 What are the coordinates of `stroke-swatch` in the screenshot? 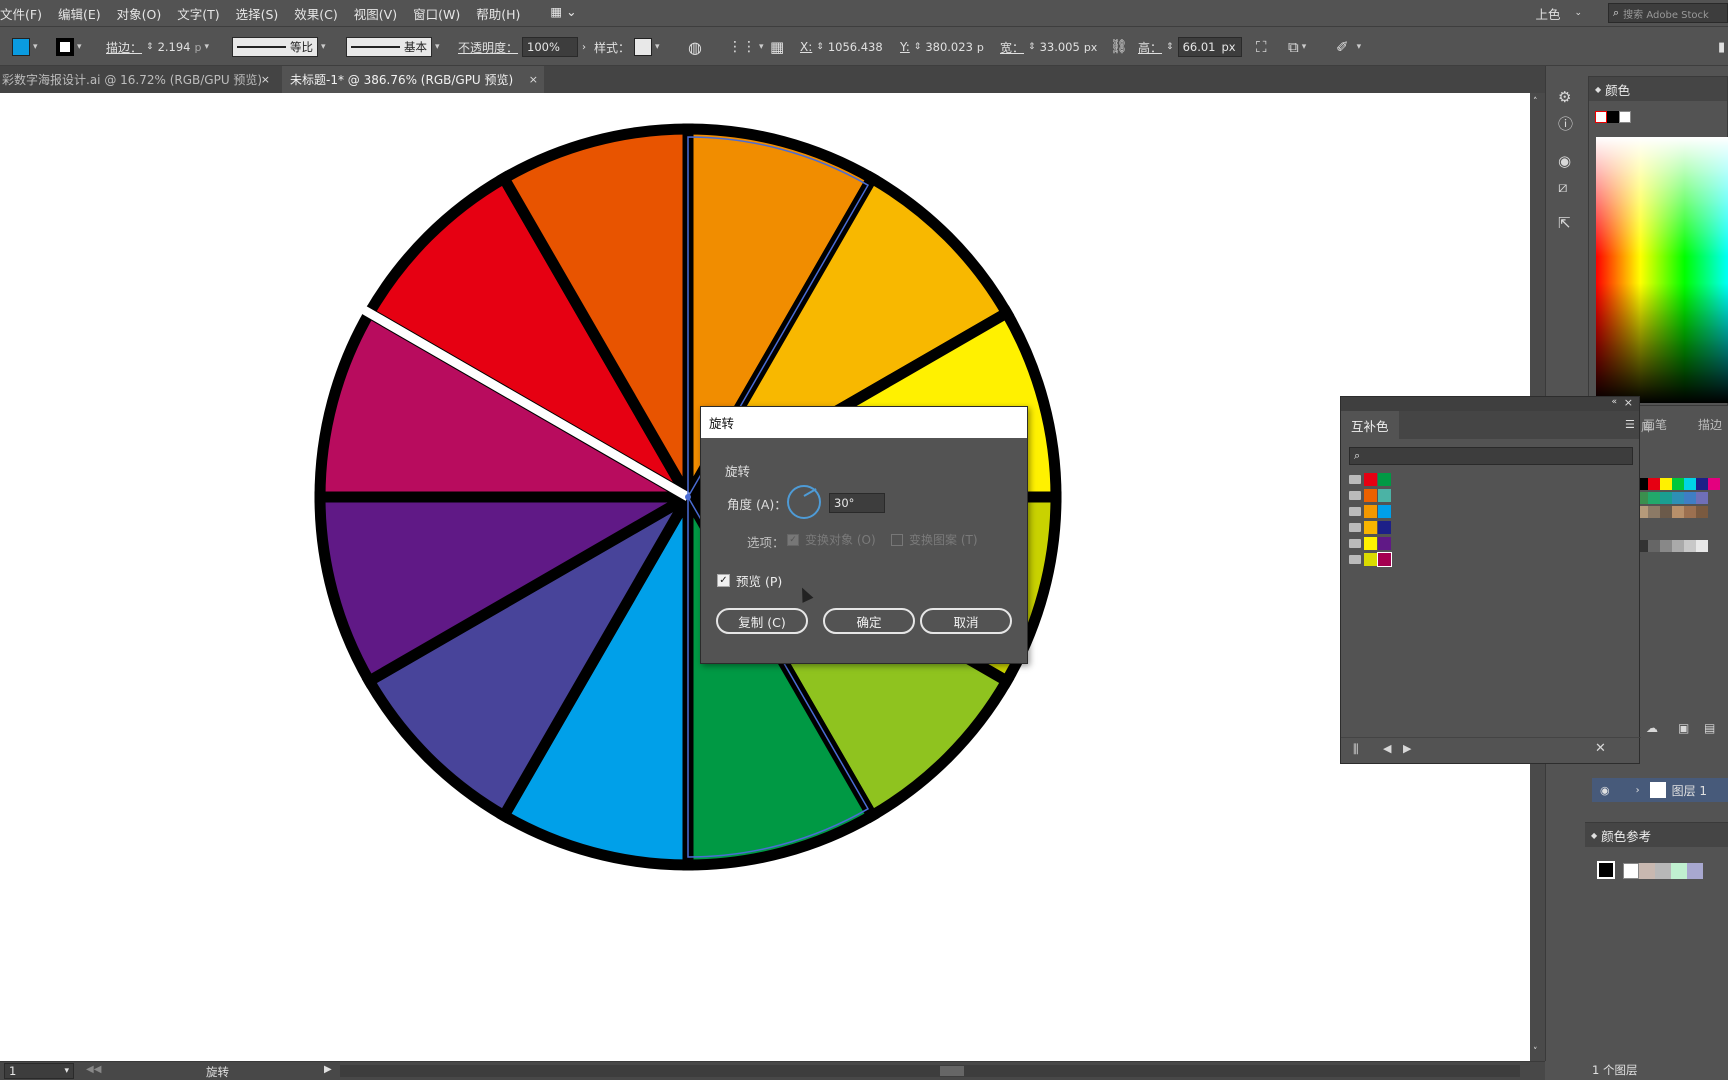 It's located at (65, 47).